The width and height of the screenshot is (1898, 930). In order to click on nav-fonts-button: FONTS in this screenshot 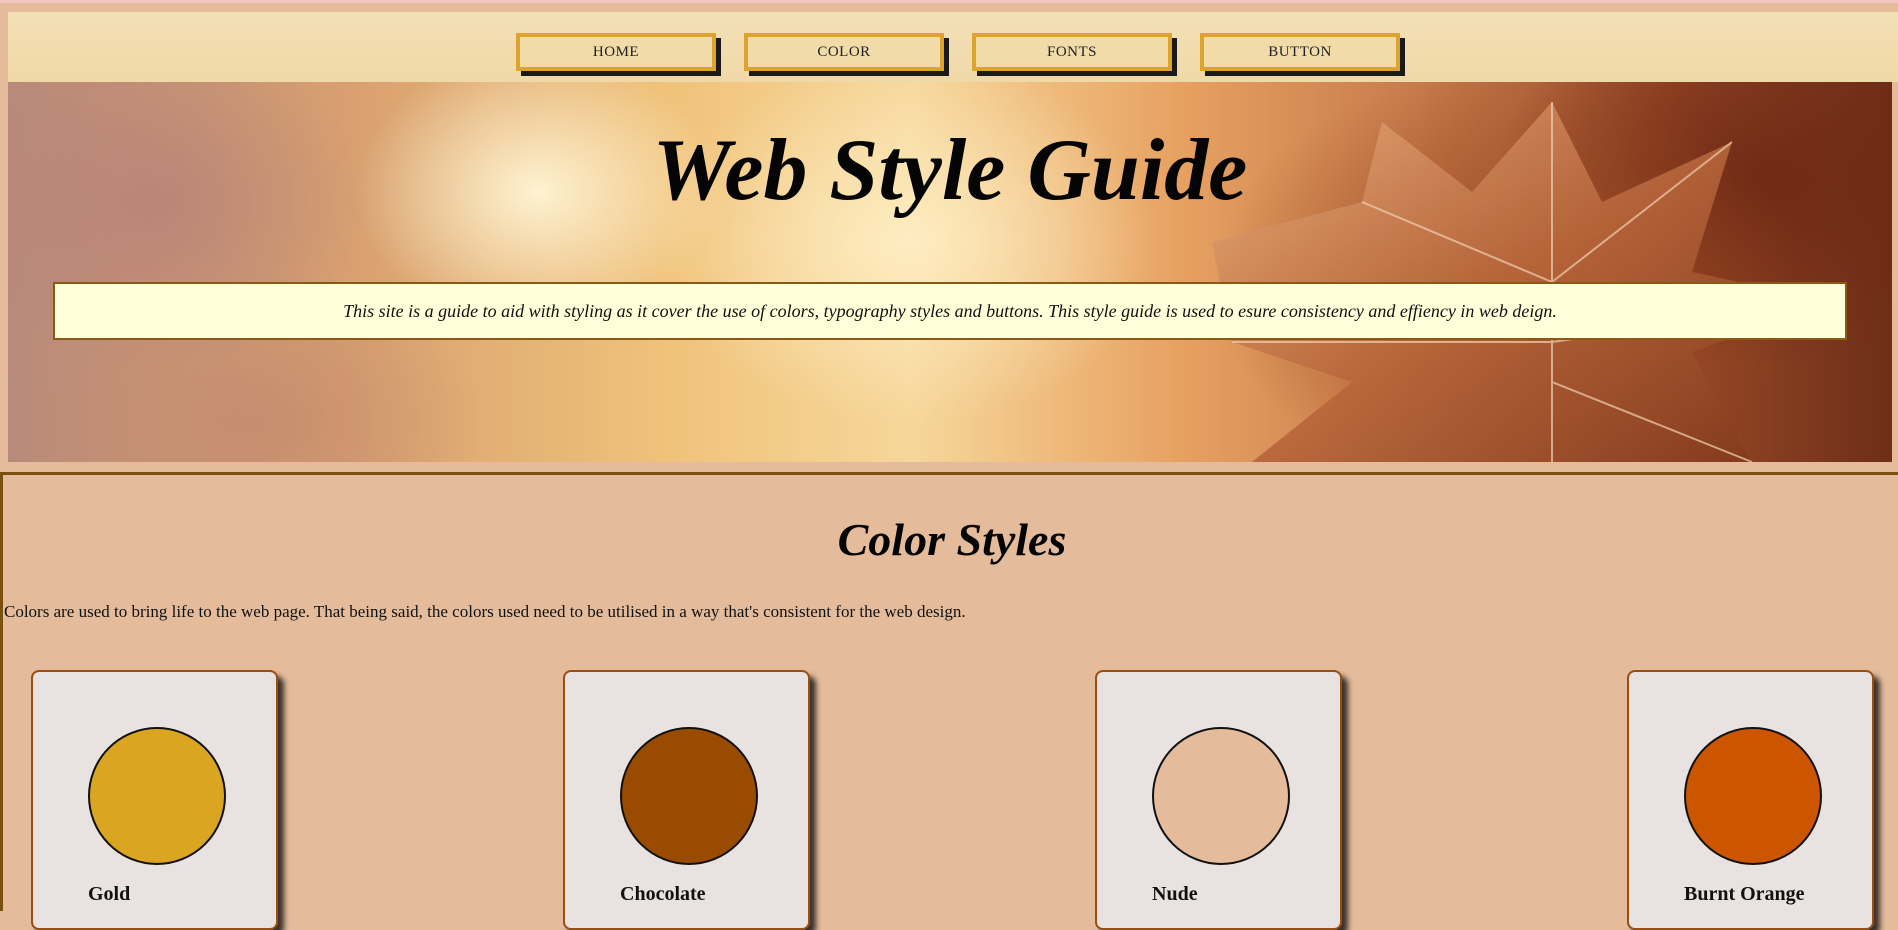, I will do `click(1072, 52)`.